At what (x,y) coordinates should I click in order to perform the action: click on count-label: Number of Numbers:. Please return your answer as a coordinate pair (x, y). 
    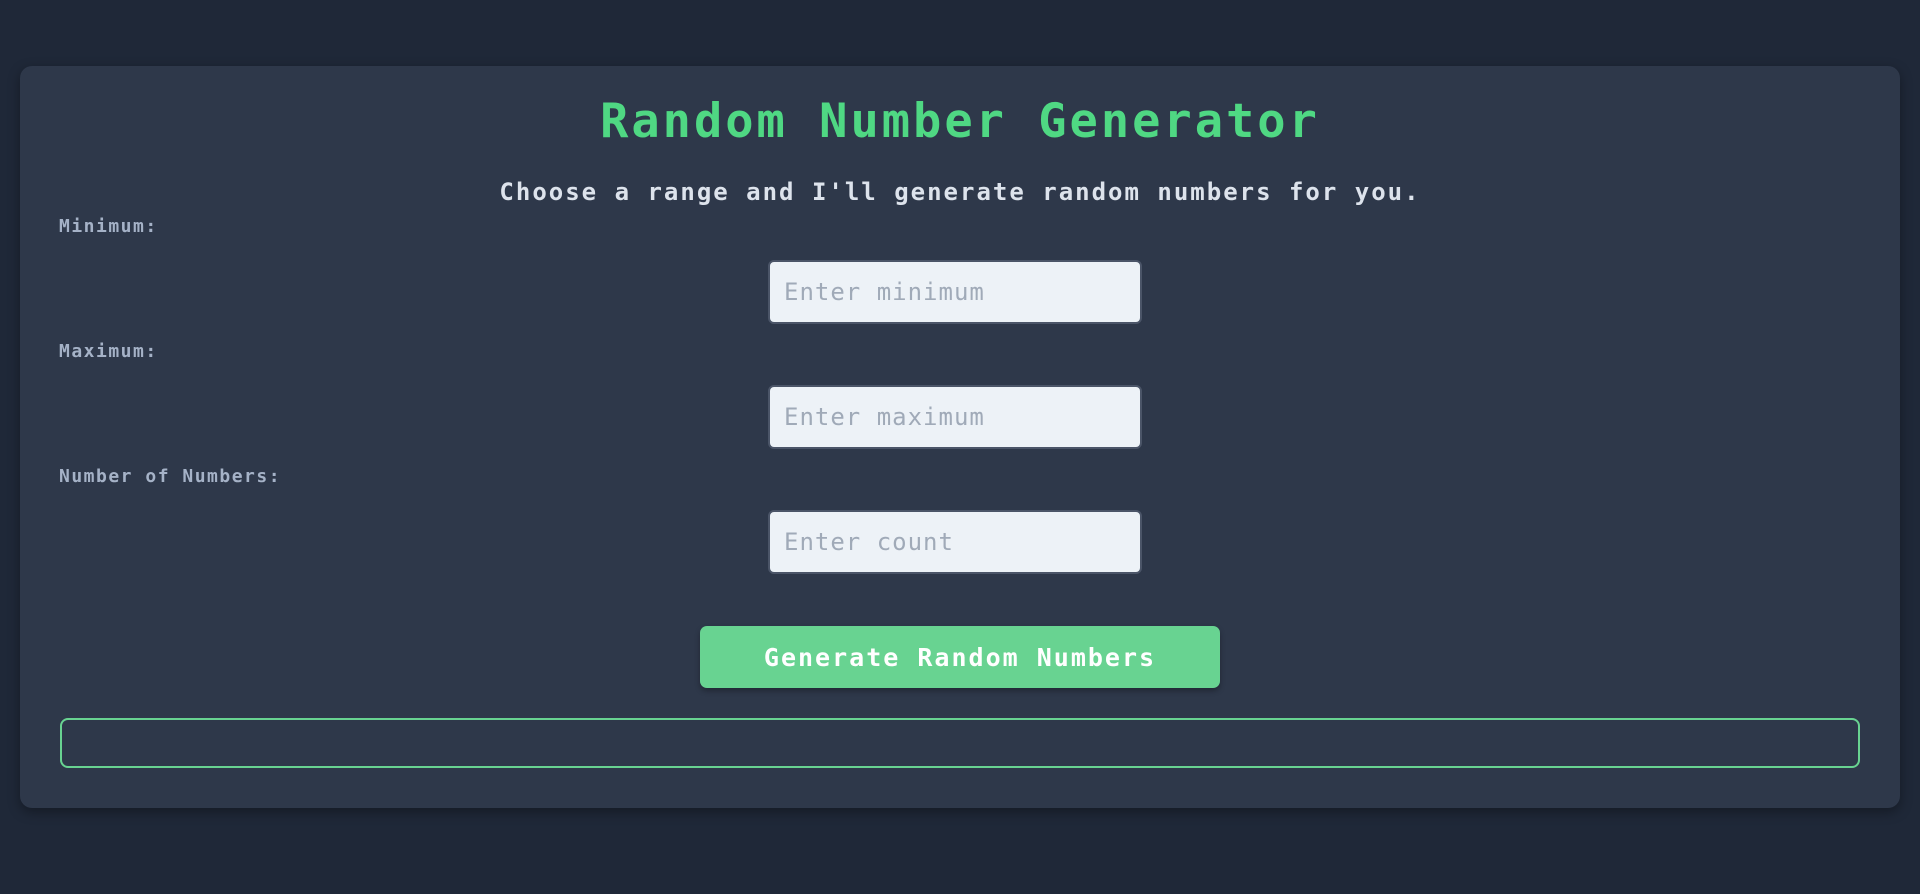
    Looking at the image, I should click on (170, 476).